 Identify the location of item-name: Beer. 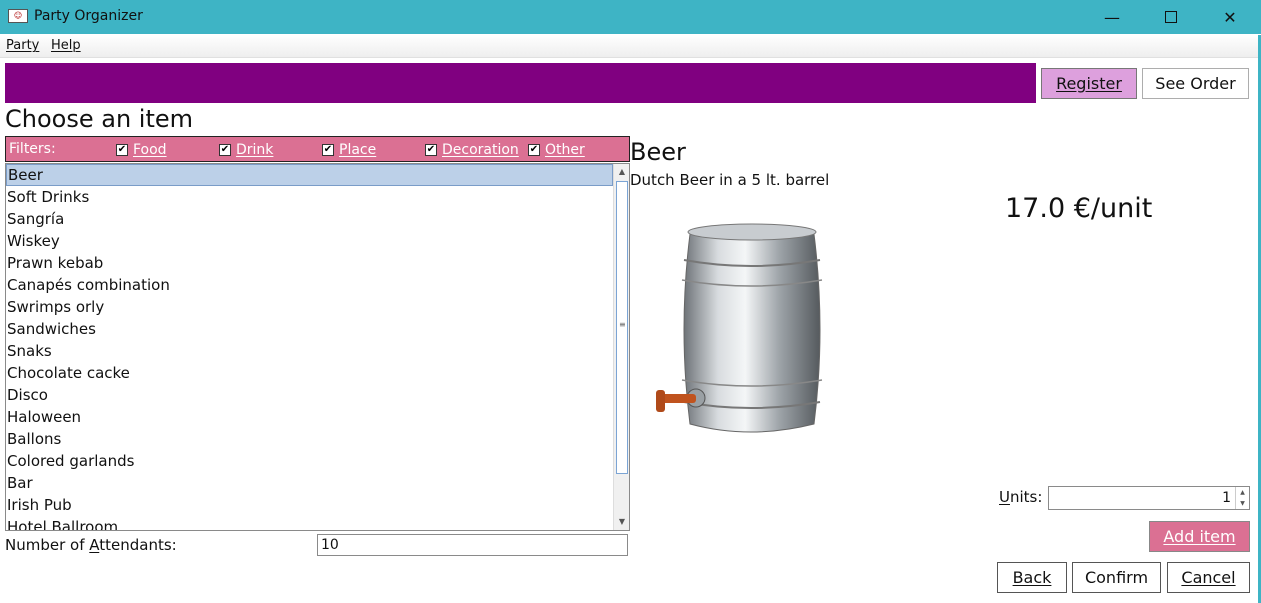
(658, 152).